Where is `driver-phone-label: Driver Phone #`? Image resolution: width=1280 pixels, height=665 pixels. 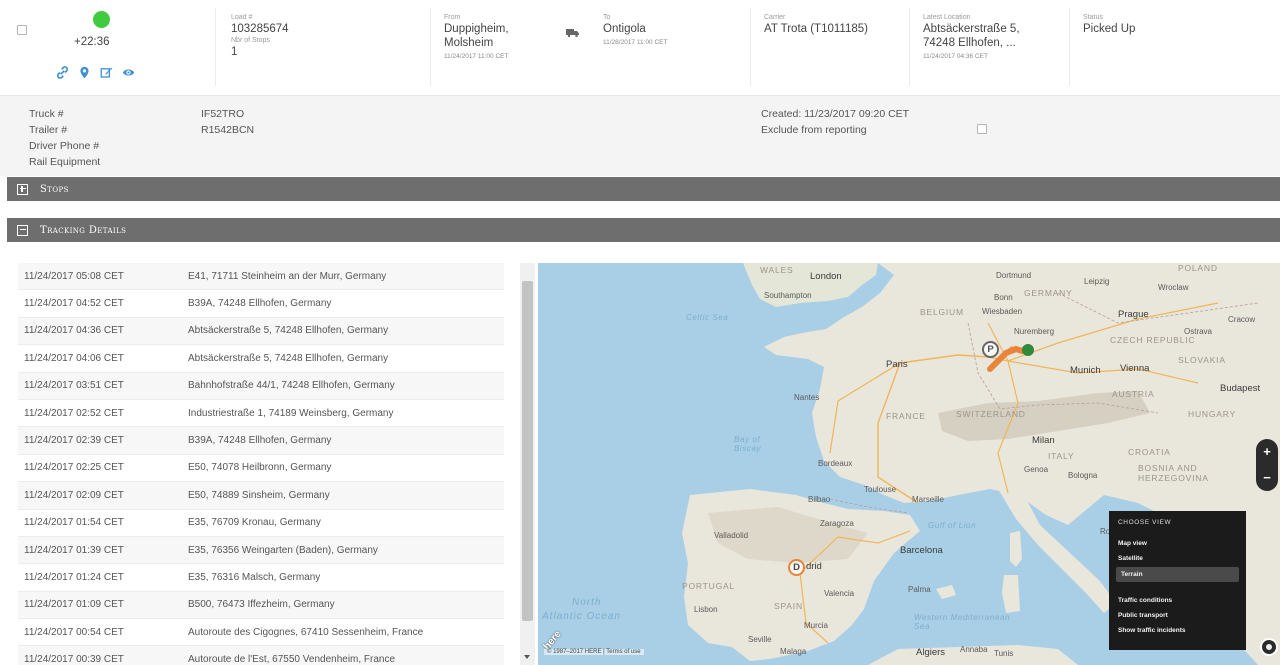
driver-phone-label: Driver Phone # is located at coordinates (64, 146).